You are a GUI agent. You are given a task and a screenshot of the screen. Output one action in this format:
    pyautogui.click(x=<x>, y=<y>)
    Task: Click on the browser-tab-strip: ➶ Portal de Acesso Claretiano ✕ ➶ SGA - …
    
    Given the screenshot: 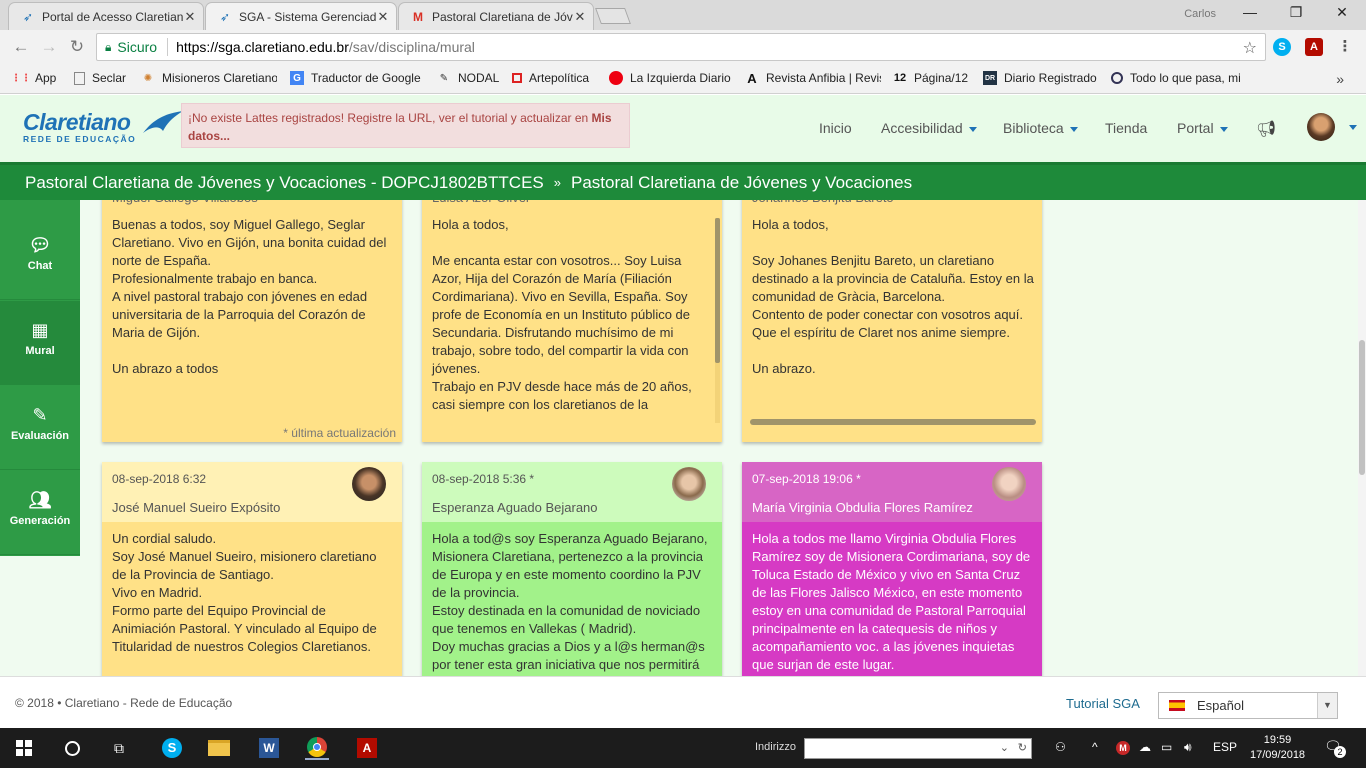 What is the action you would take?
    pyautogui.click(x=683, y=15)
    